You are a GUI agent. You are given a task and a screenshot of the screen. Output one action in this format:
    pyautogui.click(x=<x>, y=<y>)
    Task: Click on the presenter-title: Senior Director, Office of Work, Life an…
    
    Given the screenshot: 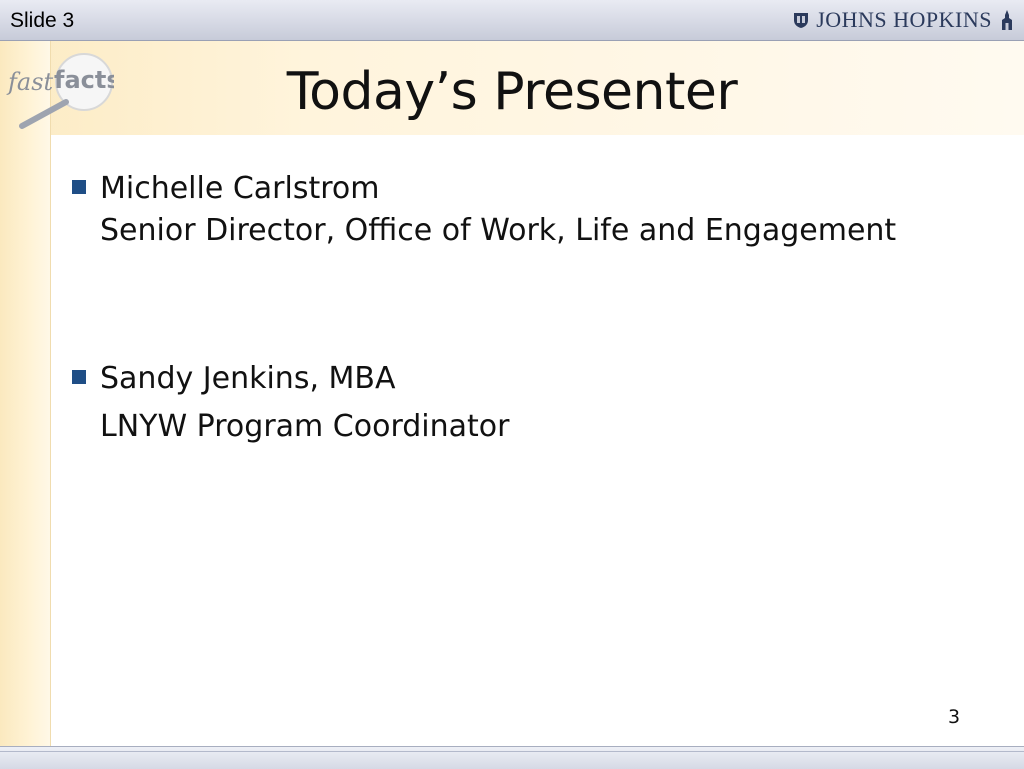 What is the action you would take?
    pyautogui.click(x=498, y=230)
    